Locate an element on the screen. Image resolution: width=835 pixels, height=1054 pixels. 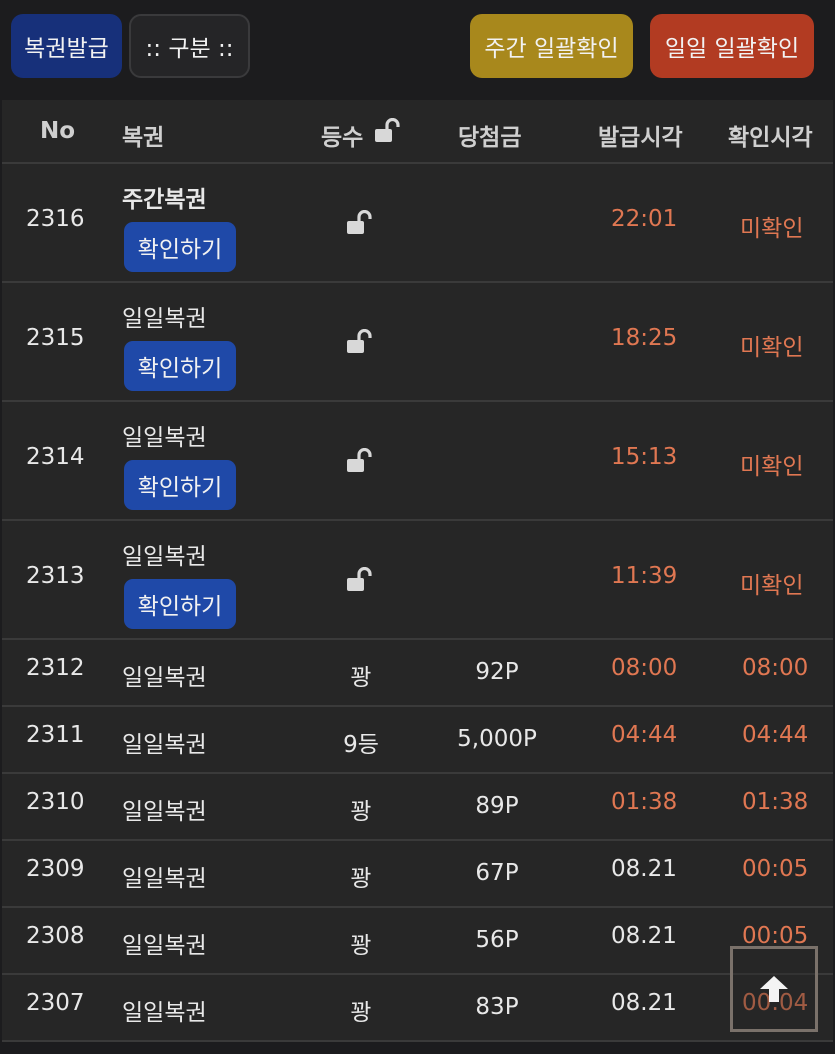
header-rank: 등수 is located at coordinates (342, 138).